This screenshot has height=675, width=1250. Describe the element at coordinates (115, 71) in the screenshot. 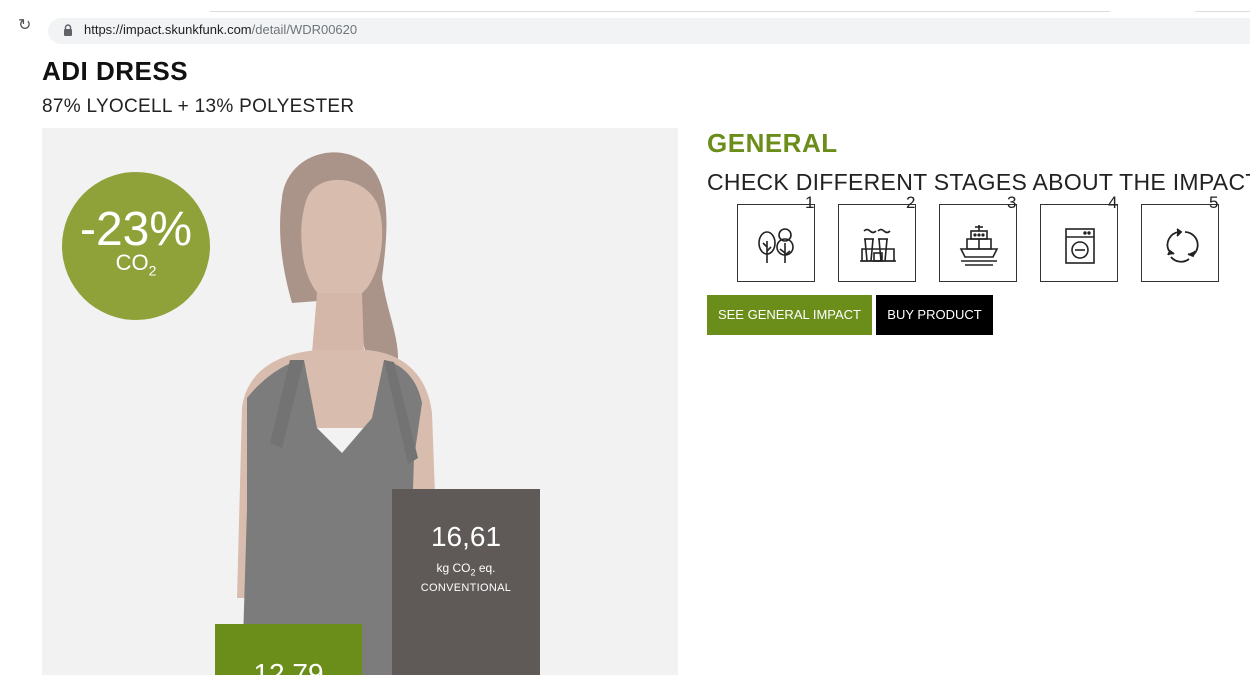

I see `product-title: ADI DRESS` at that location.